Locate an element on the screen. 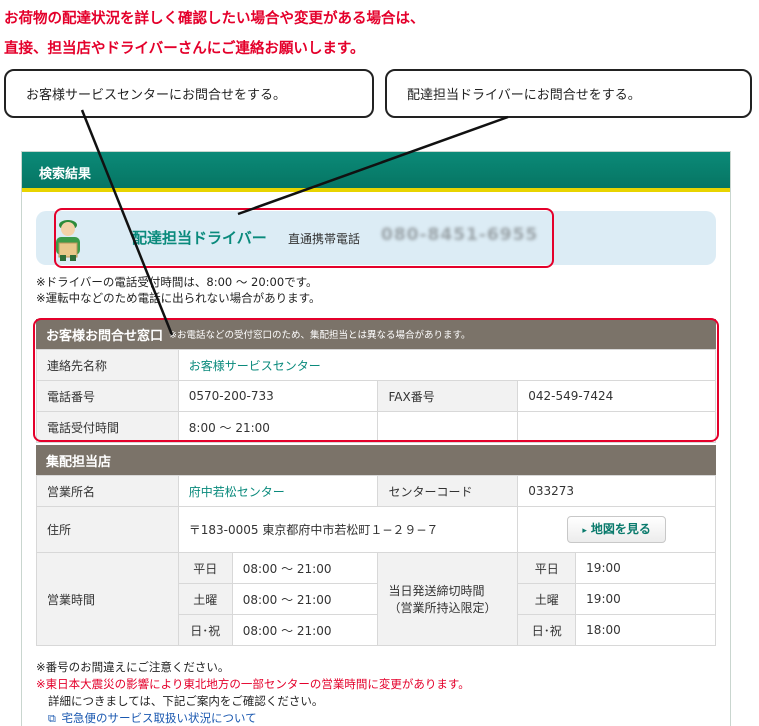 This screenshot has width=759, height=726. driver-note-hours: ※ドライバーの電話受付時間は、8:00 〜 20:00です。 is located at coordinates (177, 282).